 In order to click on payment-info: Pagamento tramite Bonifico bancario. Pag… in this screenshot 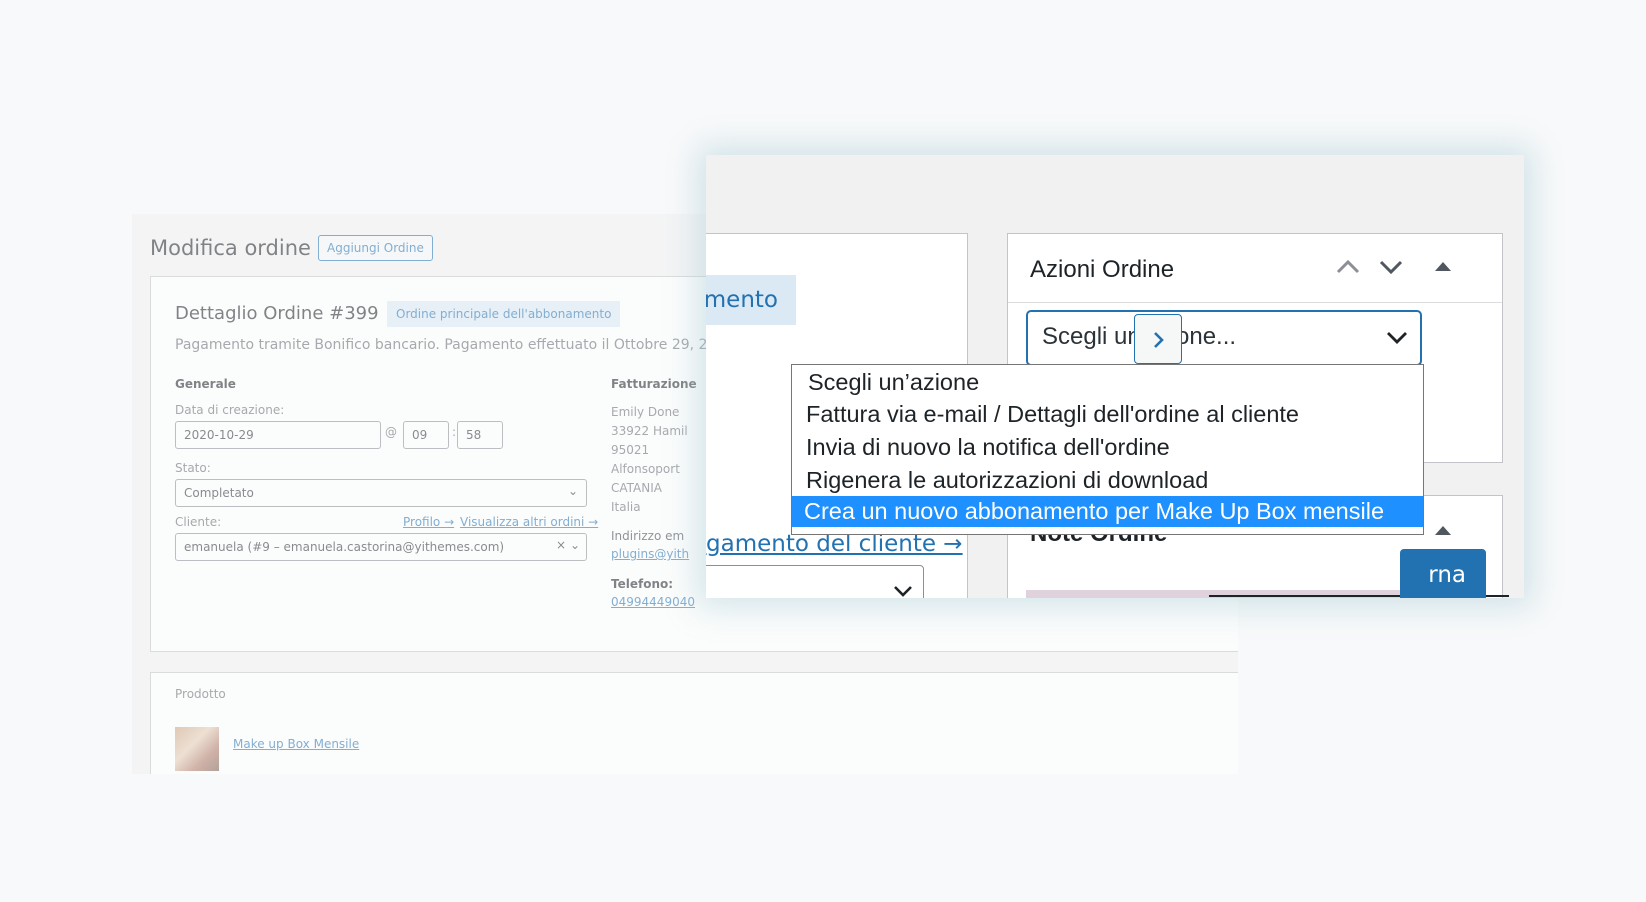, I will do `click(450, 345)`.